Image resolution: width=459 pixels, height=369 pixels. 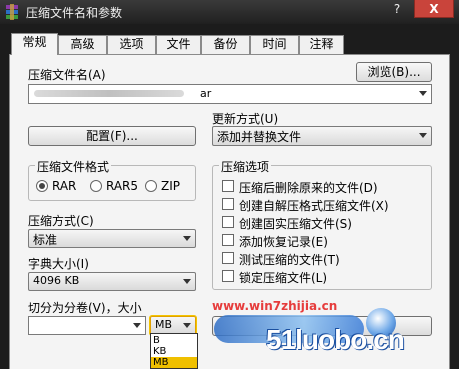 What do you see at coordinates (274, 44) in the screenshot?
I see `tab-time: 时间` at bounding box center [274, 44].